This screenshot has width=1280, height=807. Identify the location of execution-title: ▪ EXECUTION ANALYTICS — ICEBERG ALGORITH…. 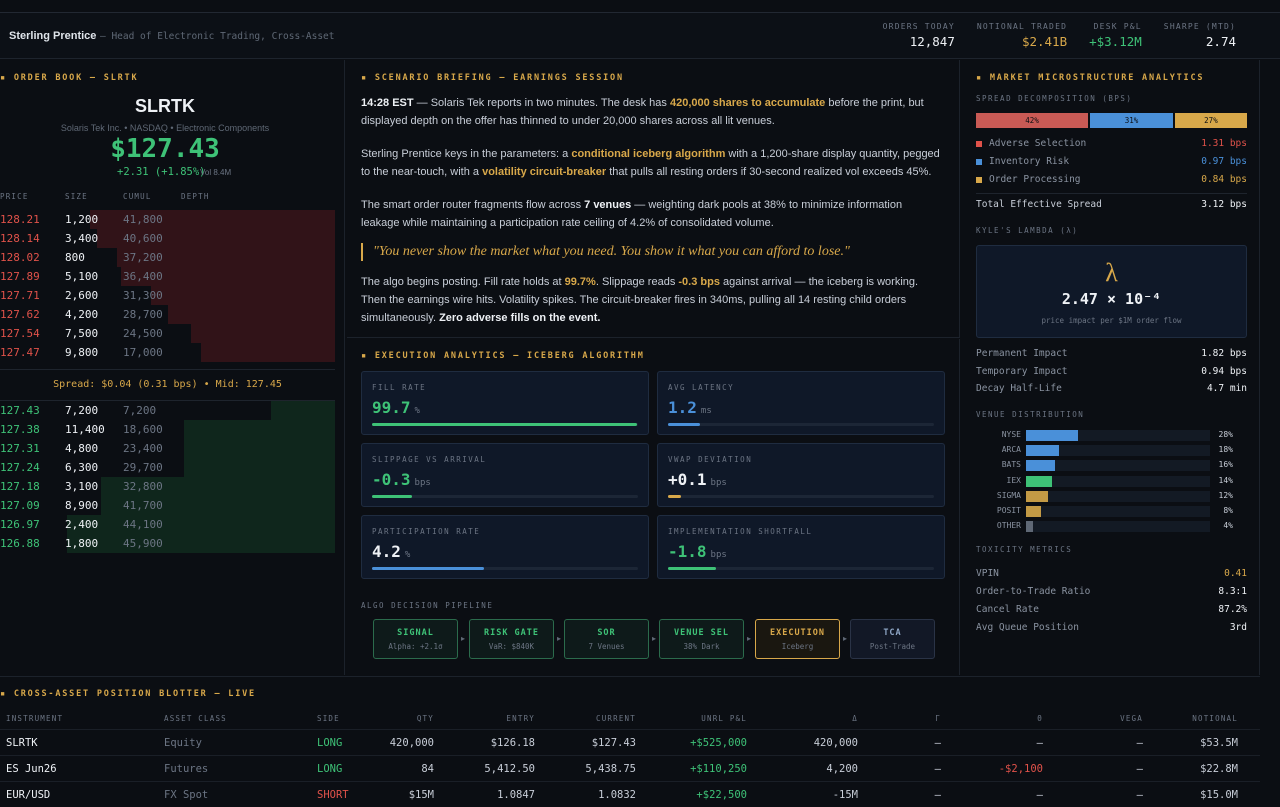
(503, 356).